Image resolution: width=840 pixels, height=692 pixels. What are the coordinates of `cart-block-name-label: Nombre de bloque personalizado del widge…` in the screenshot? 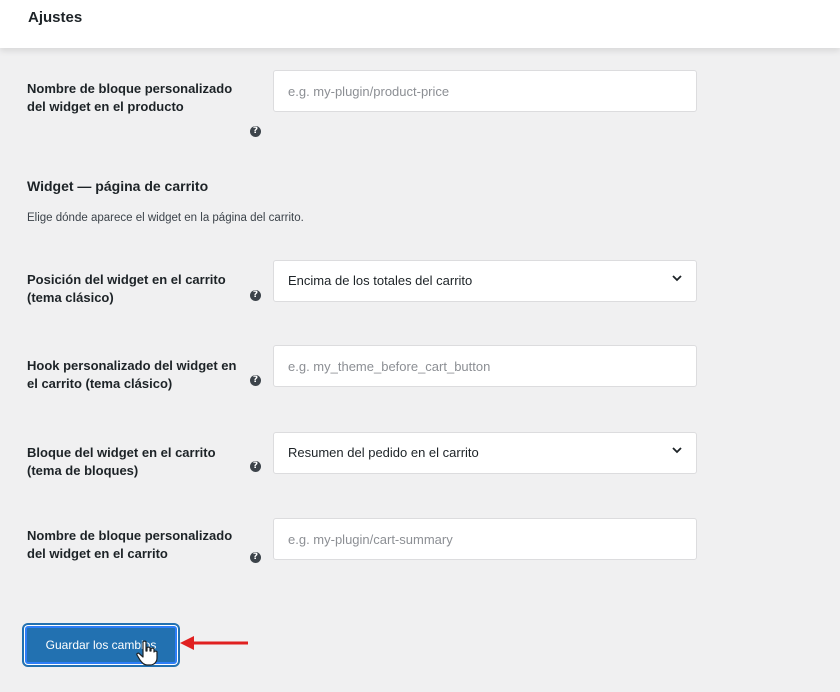 It's located at (130, 544).